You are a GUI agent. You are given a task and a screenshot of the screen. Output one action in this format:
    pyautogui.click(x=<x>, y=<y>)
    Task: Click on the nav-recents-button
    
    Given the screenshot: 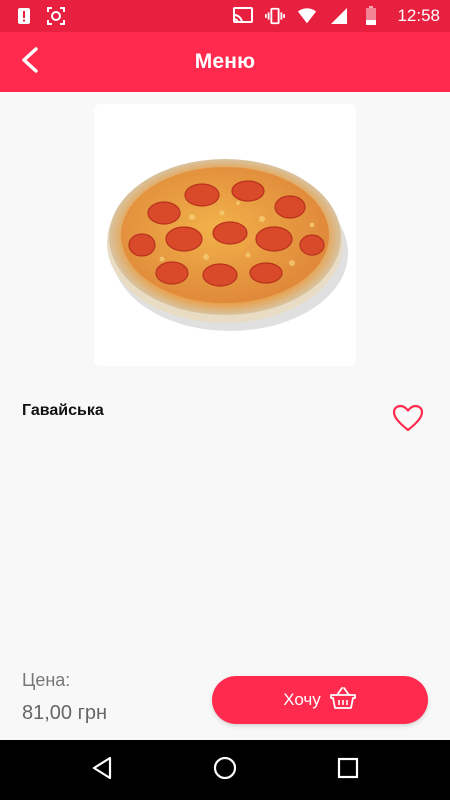 What is the action you would take?
    pyautogui.click(x=348, y=770)
    